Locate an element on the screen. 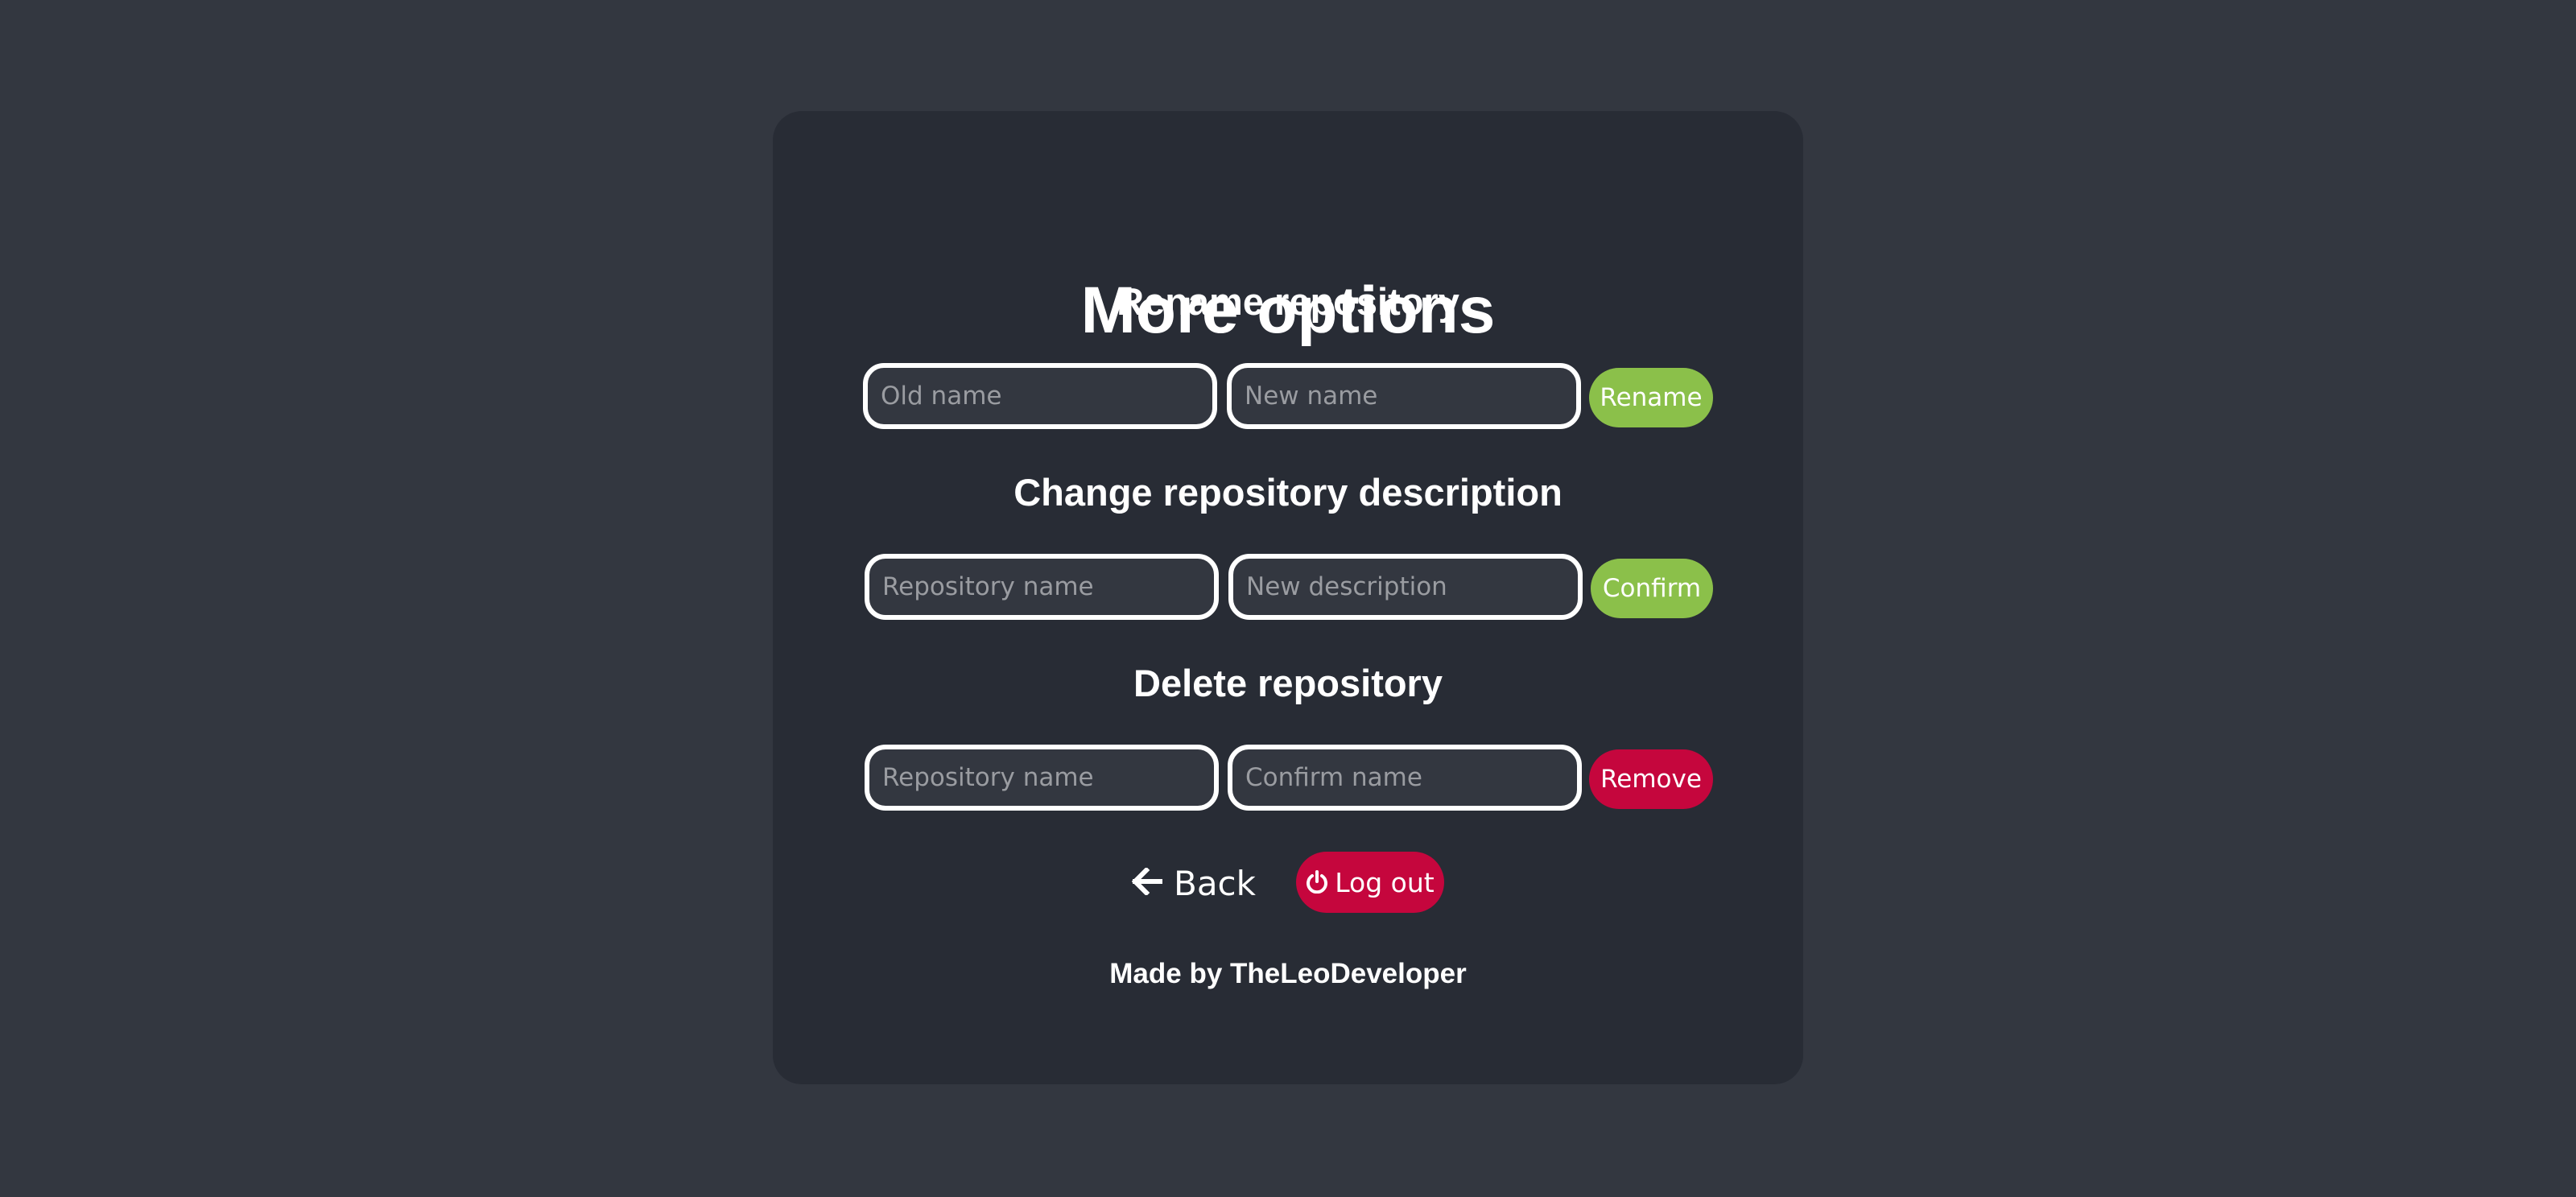  back-button: Back is located at coordinates (1193, 883).